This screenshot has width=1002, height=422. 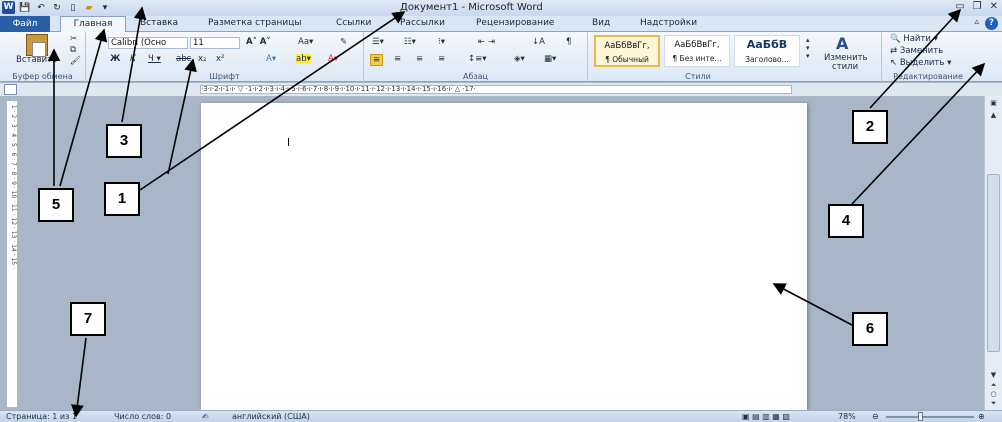 What do you see at coordinates (847, 416) in the screenshot?
I see `zoom-level: 78%` at bounding box center [847, 416].